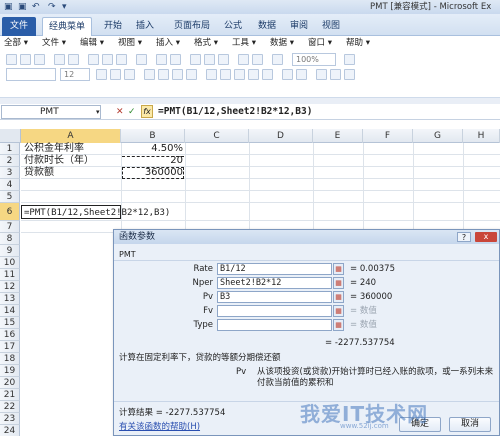 The height and width of the screenshot is (436, 500). I want to click on bold-icon, so click(101, 74).